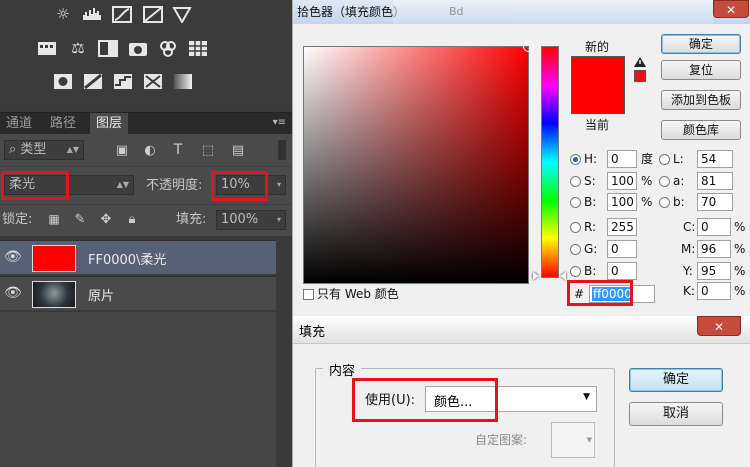  I want to click on l-field: 54, so click(715, 159).